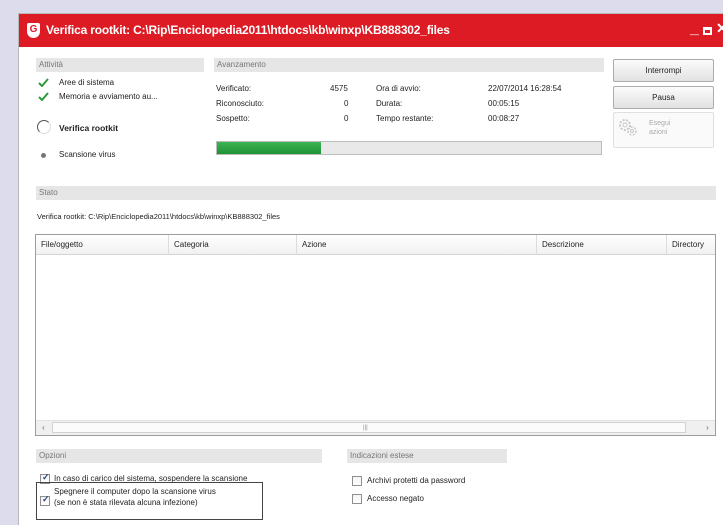 This screenshot has height=525, width=723. I want to click on scan-progress-bar, so click(409, 148).